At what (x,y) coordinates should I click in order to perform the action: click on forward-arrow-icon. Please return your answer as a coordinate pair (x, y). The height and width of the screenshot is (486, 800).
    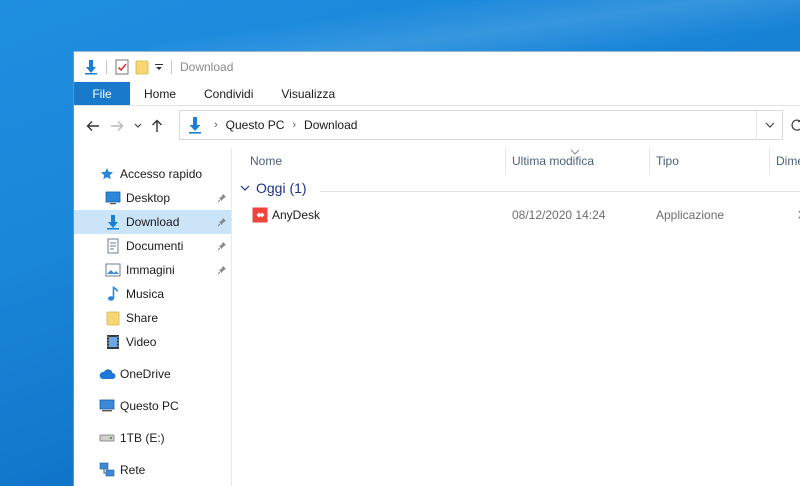
    Looking at the image, I should click on (117, 126).